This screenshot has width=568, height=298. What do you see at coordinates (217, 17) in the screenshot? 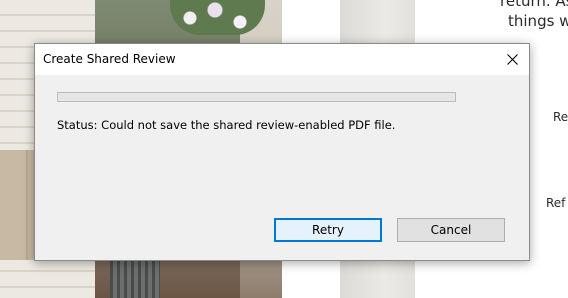
I see `background-flowers` at bounding box center [217, 17].